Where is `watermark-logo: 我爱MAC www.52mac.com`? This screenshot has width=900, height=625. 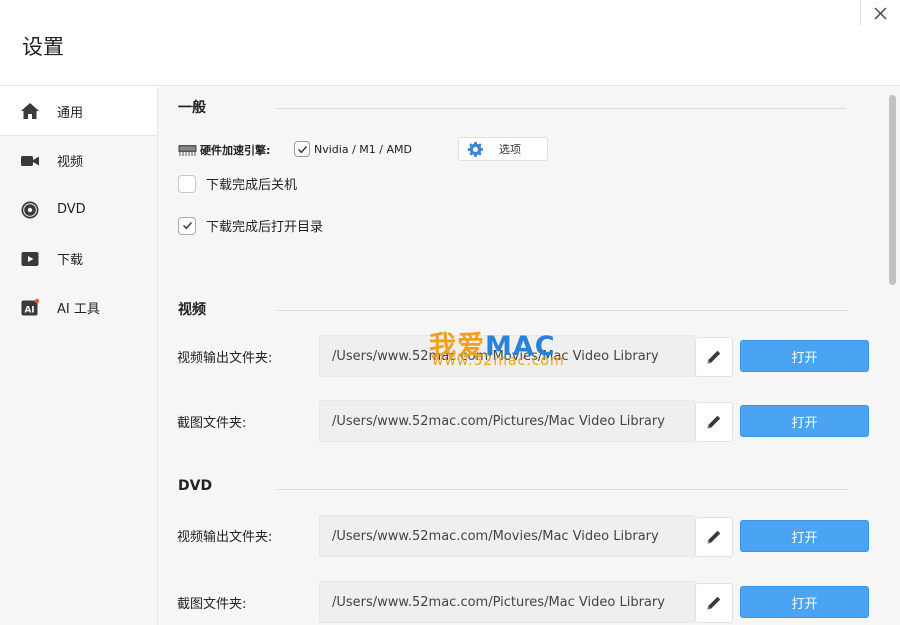
watermark-logo: 我爱MAC www.52mac.com is located at coordinates (499, 348).